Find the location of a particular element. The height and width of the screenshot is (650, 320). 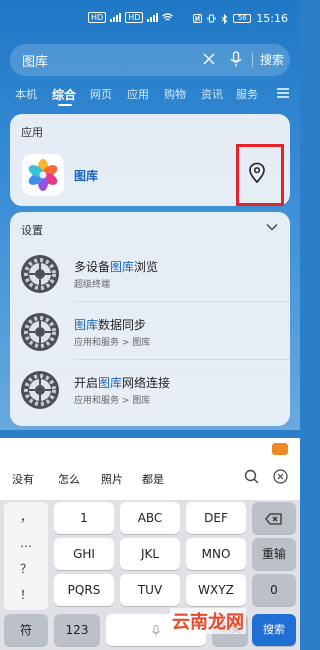

settings-row: 多设备图库浏览 超级终端 is located at coordinates (150, 275).